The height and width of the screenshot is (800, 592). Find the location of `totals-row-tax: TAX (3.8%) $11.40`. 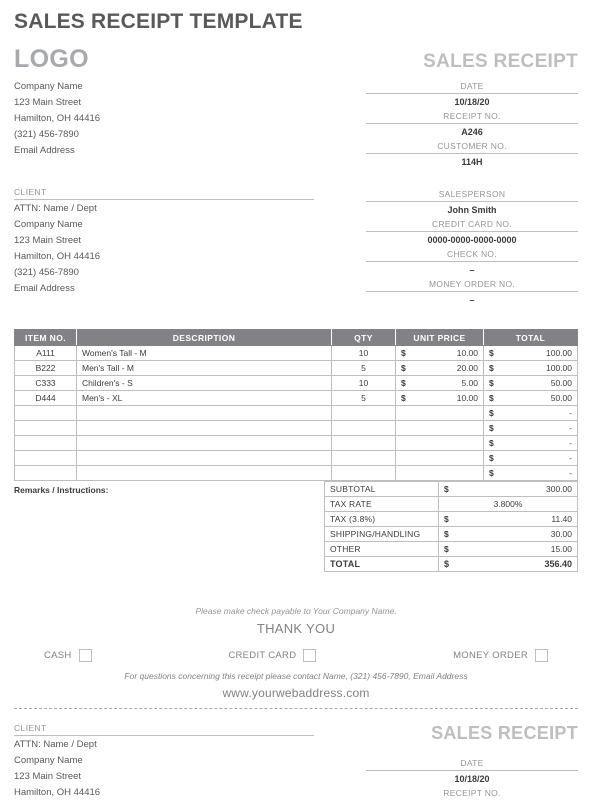

totals-row-tax: TAX (3.8%) $11.40 is located at coordinates (451, 519).